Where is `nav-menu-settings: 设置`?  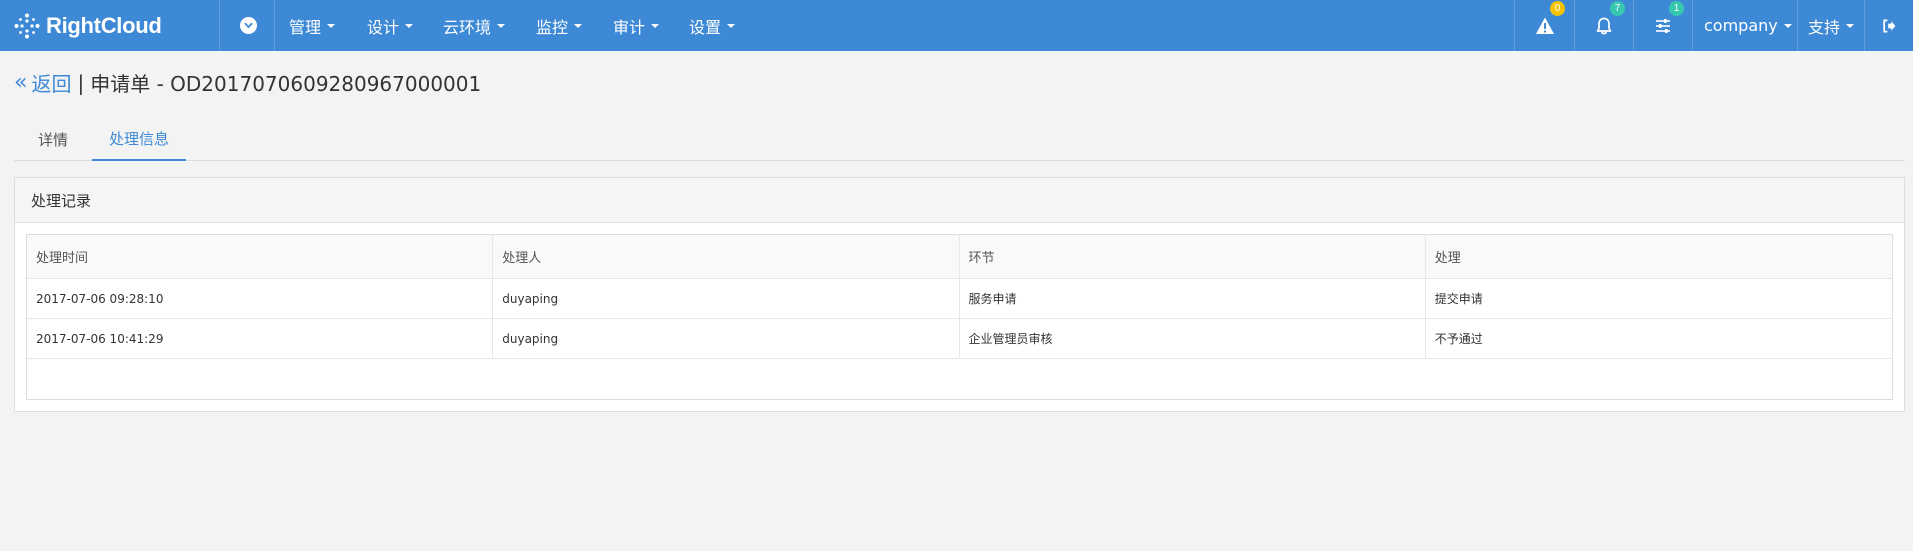
nav-menu-settings: 设置 is located at coordinates (712, 25).